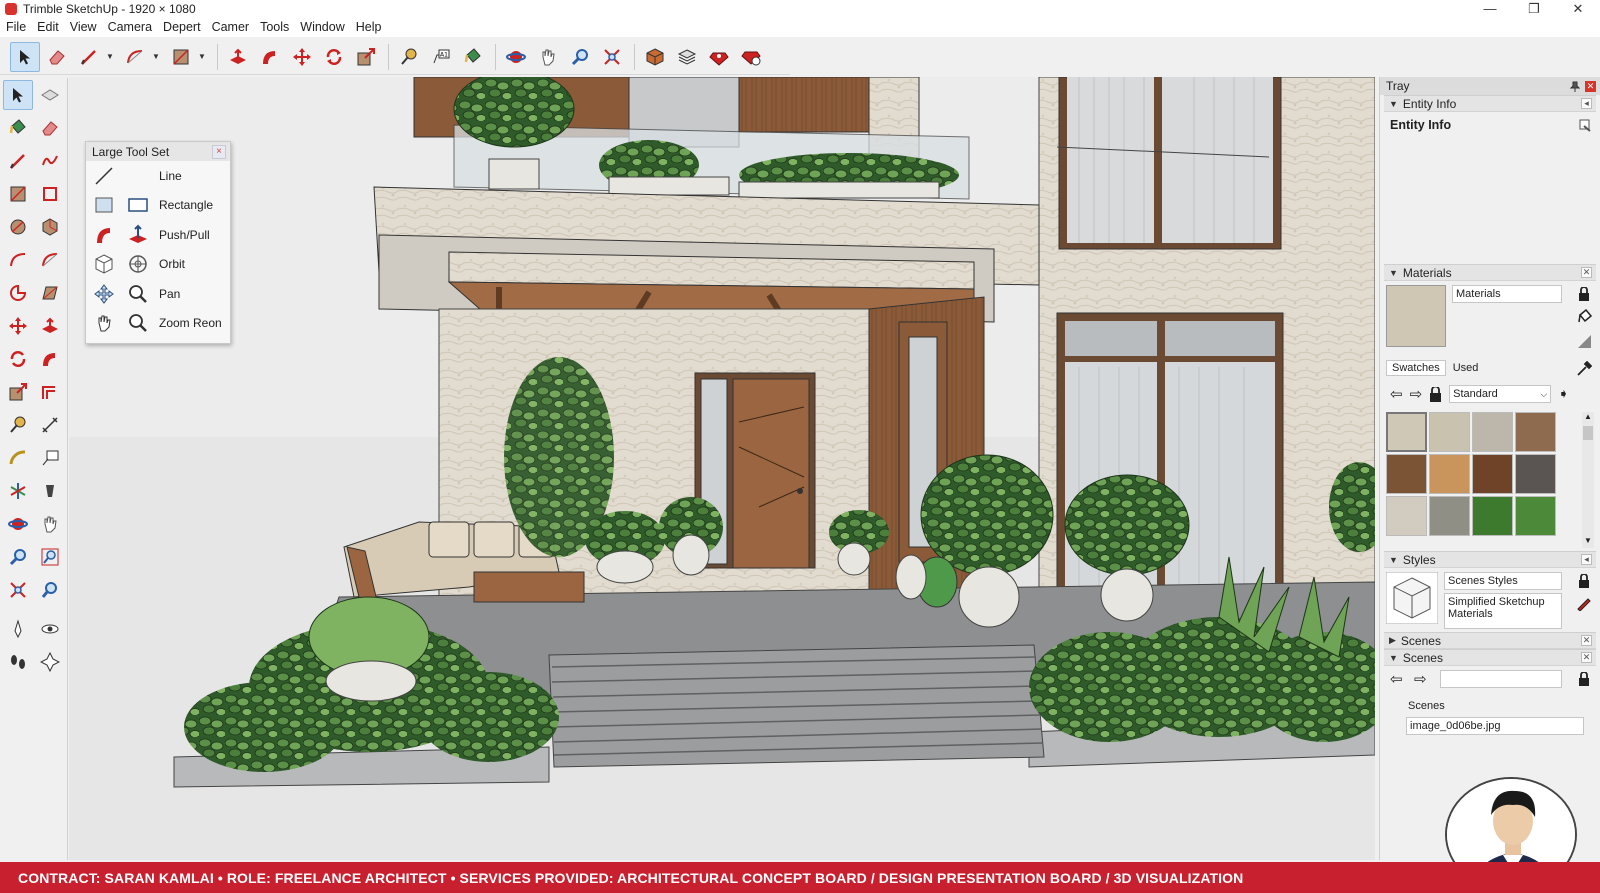 The image size is (1600, 893). I want to click on tape-measure-tool-button, so click(409, 57).